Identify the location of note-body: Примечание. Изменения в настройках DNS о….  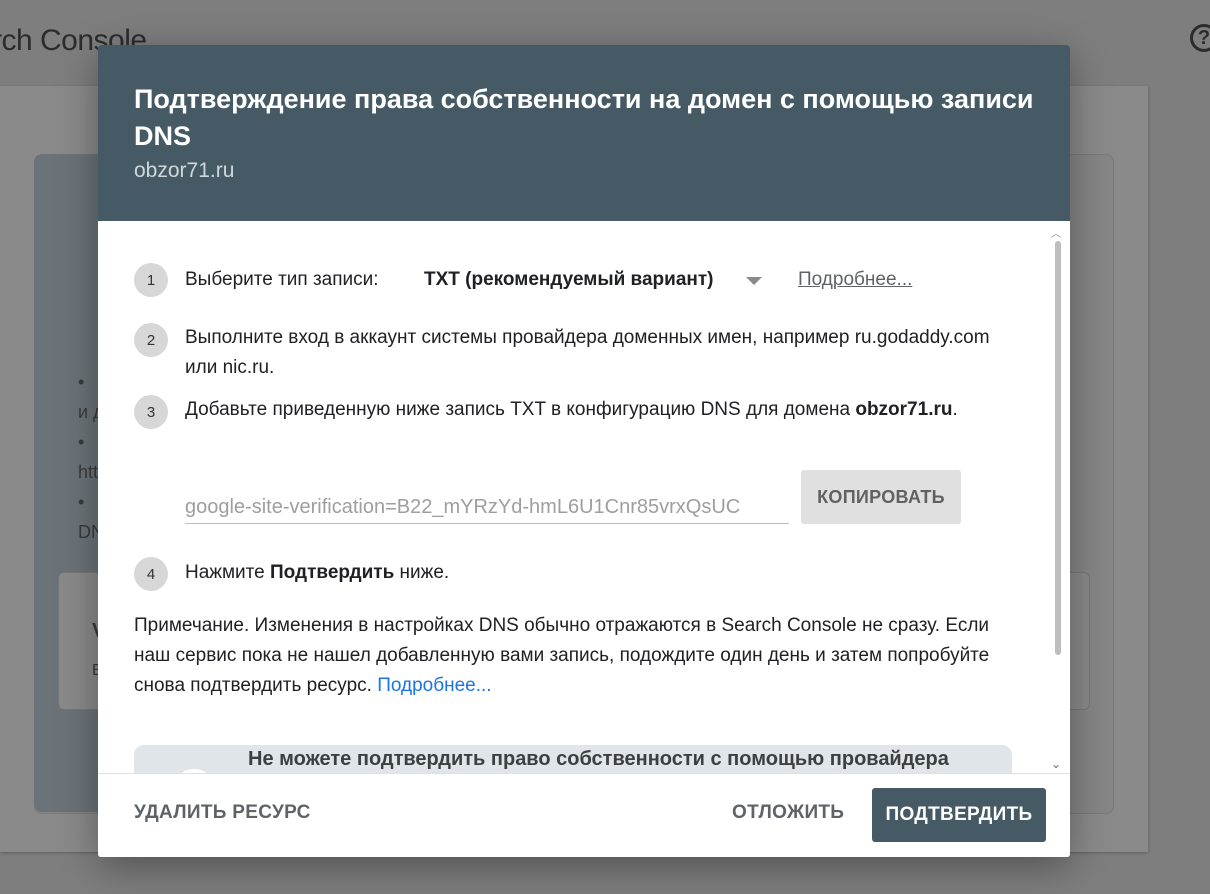
(562, 655).